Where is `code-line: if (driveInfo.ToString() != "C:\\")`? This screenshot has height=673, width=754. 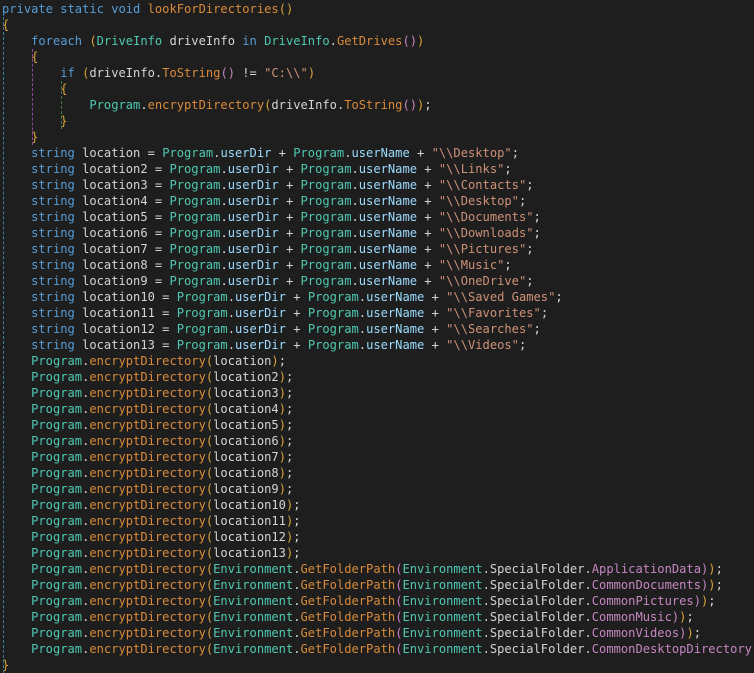 code-line: if (driveInfo.ToString() != "C:\\") is located at coordinates (378, 73).